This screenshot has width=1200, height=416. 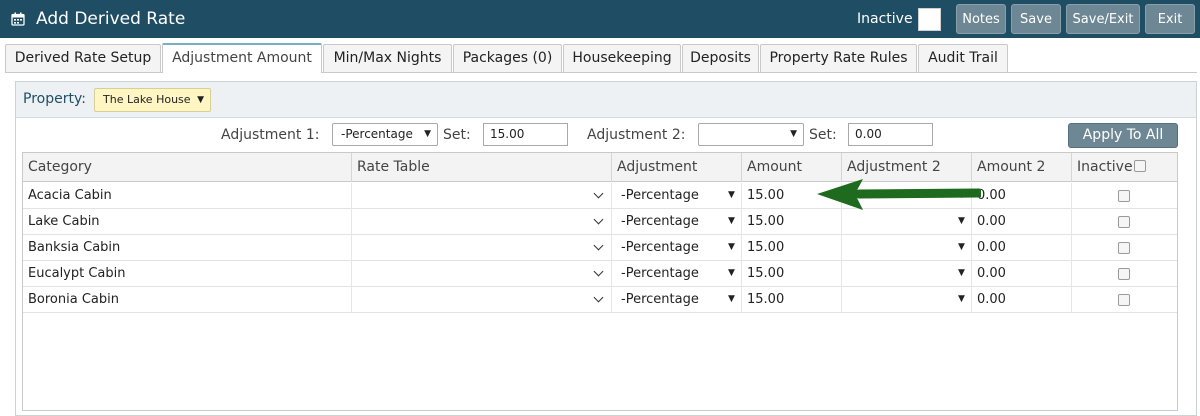 I want to click on table-row: Lake Cabin -Percentage ▼ 15.00 ▼ 0.00, so click(x=600, y=222).